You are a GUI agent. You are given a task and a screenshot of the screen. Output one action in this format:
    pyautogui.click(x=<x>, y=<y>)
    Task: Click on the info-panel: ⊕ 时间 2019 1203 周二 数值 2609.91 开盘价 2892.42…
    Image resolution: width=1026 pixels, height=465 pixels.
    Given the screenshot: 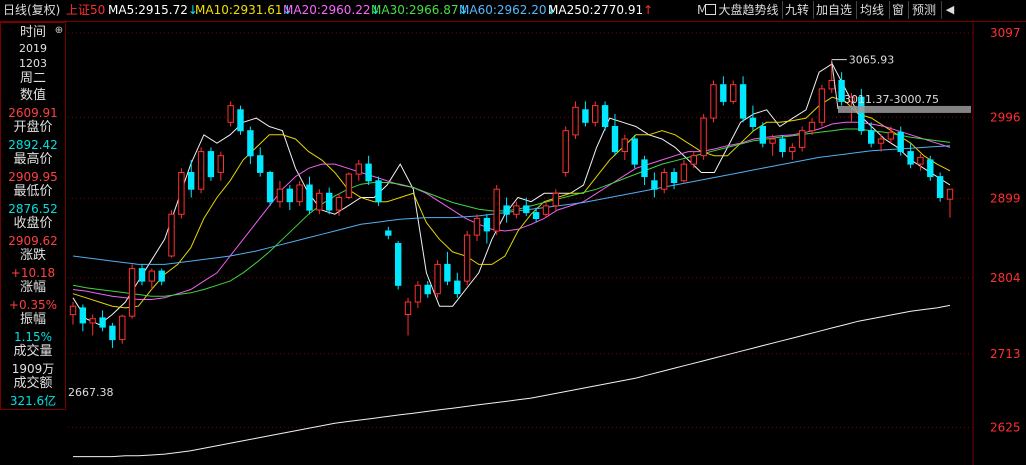 What is the action you would take?
    pyautogui.click(x=33, y=216)
    